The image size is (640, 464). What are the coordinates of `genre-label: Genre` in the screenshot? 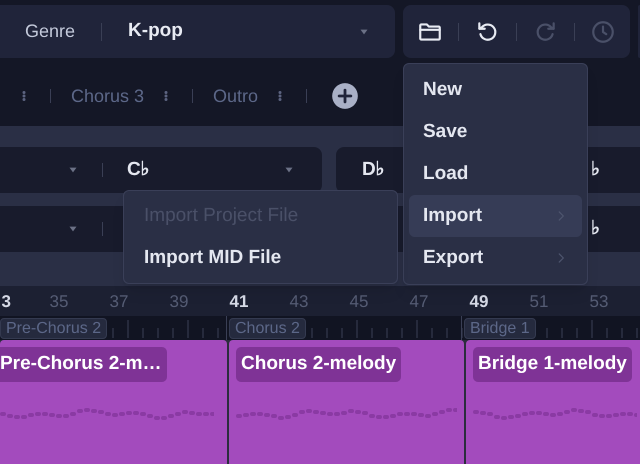 It's located at (50, 31).